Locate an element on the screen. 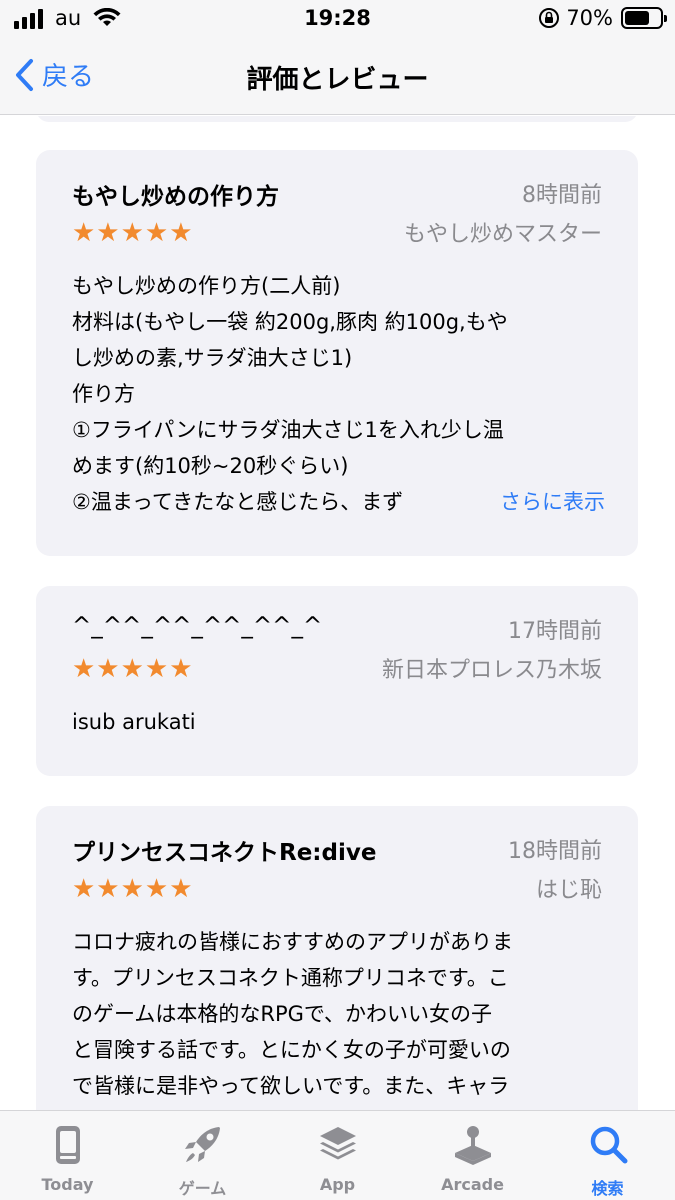  tab-bar: Today ゲーム App Arcade 検索 is located at coordinates (337, 1155).